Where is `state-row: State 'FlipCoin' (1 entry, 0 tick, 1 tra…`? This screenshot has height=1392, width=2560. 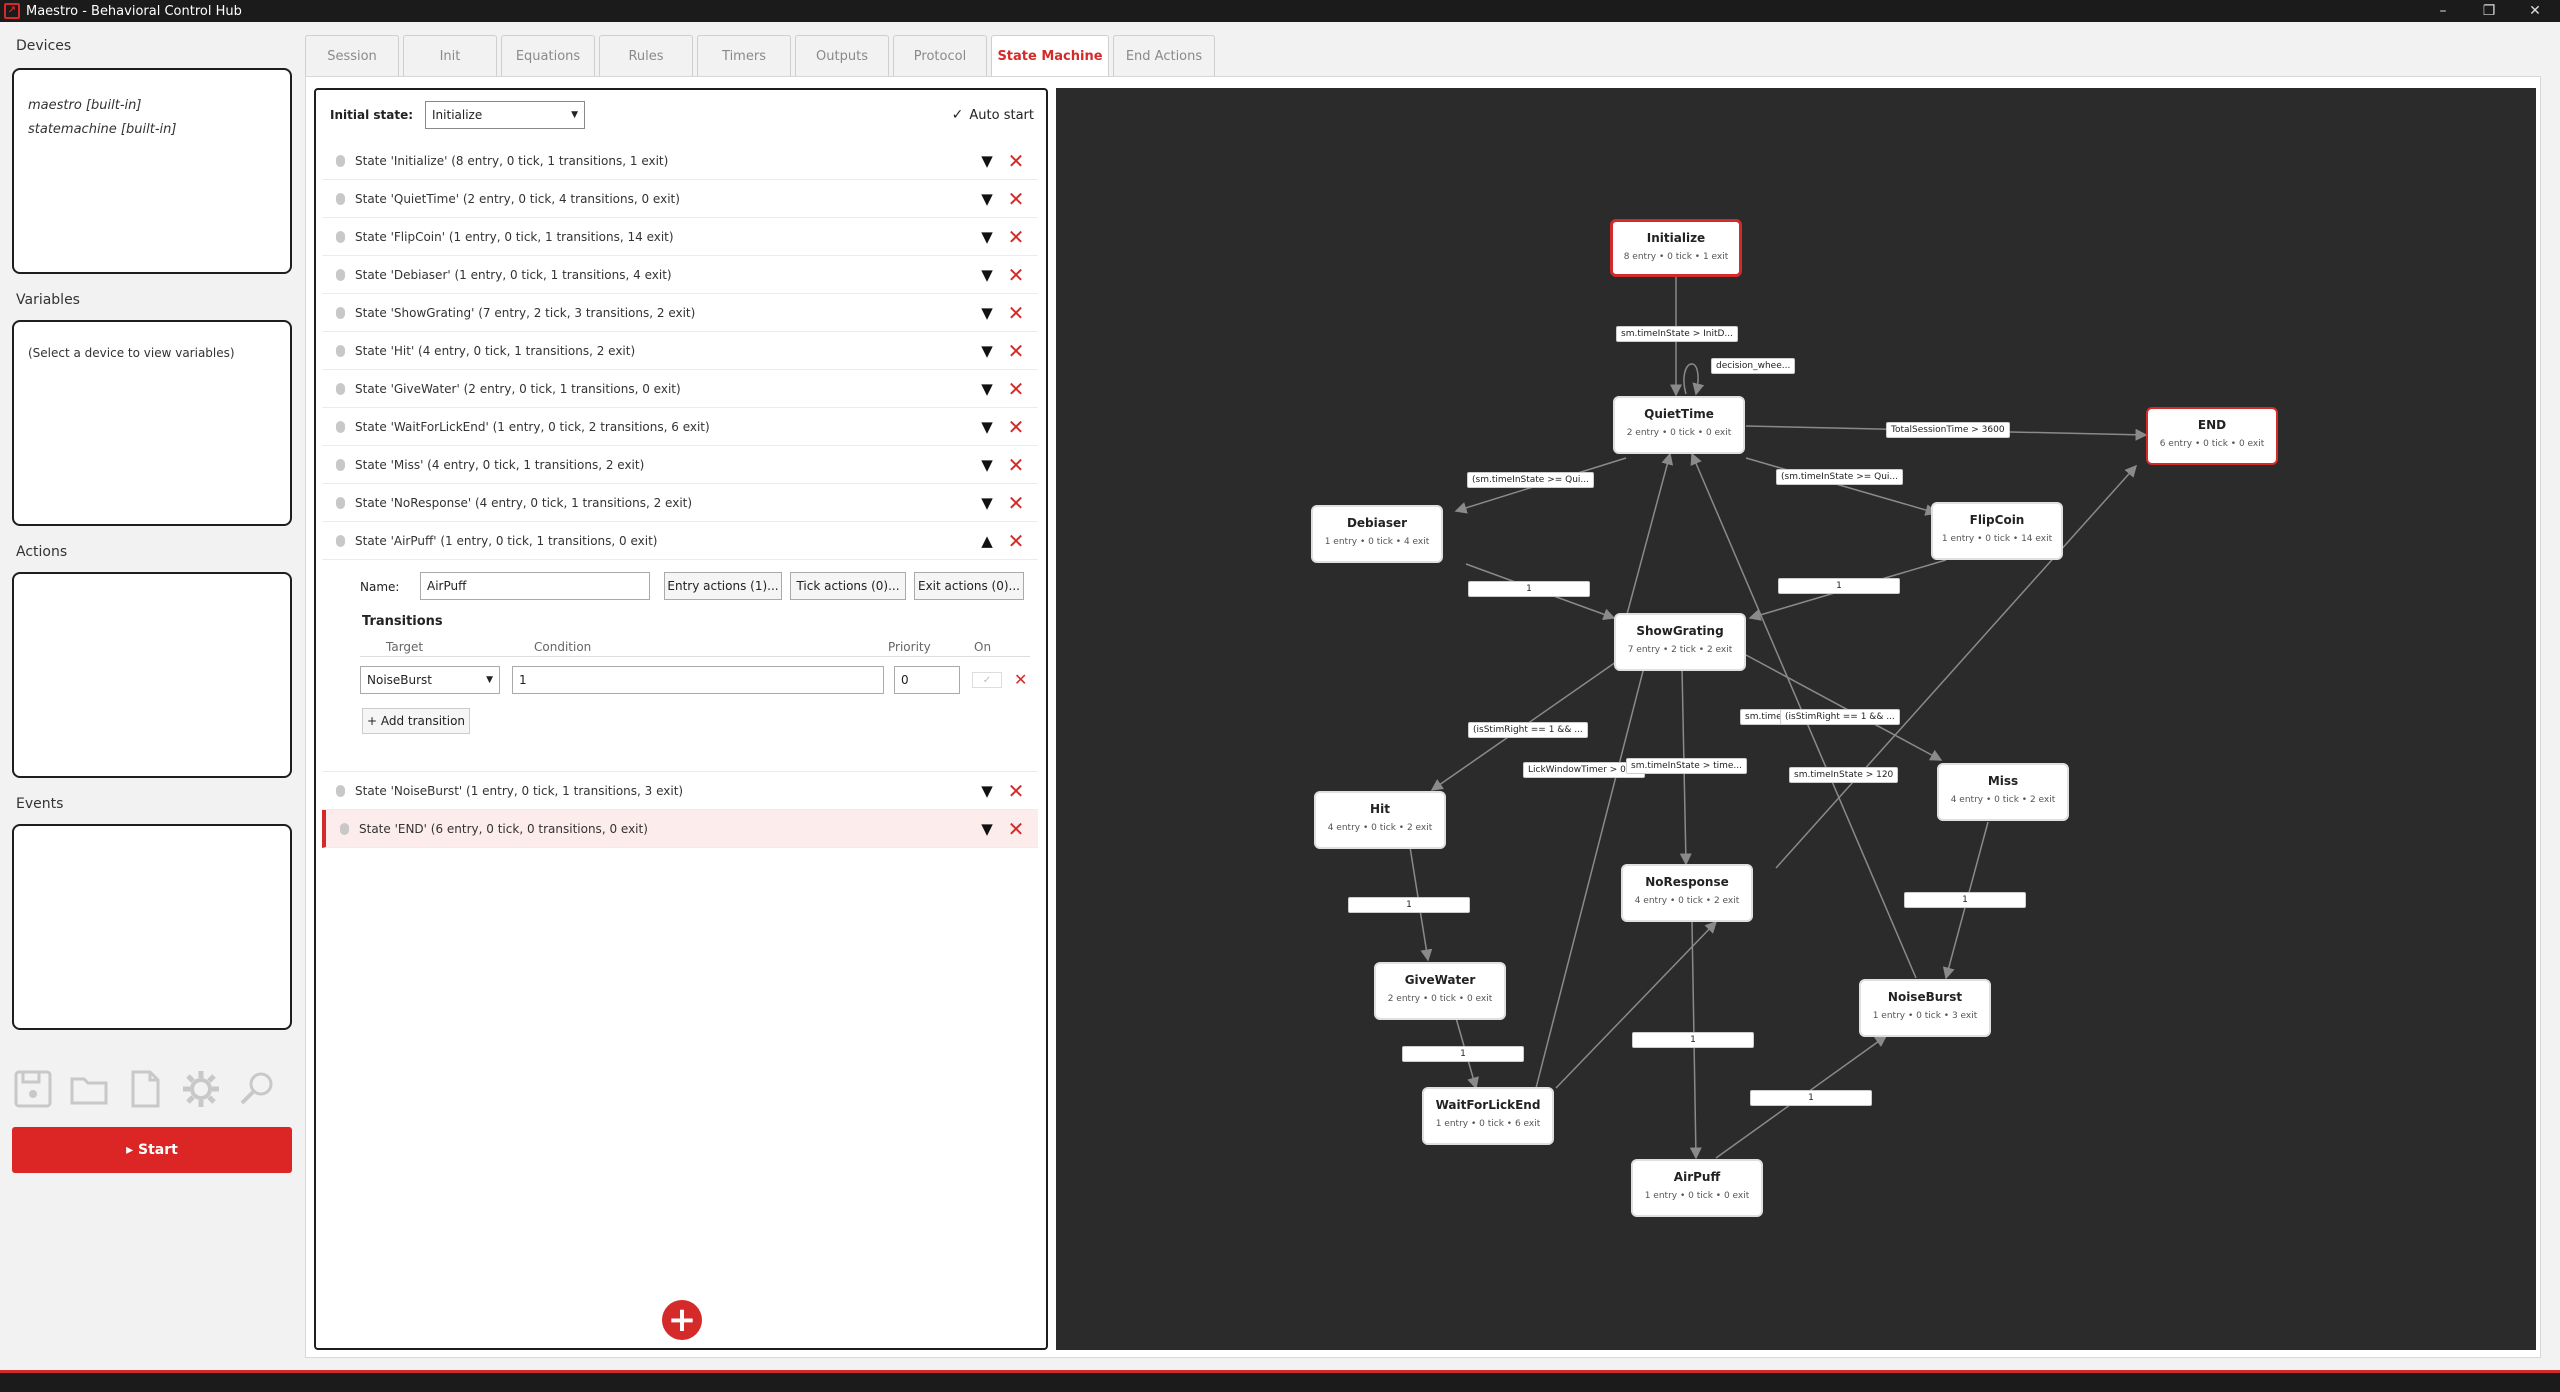
state-row: State 'FlipCoin' (1 entry, 0 tick, 1 tra… is located at coordinates (680, 237).